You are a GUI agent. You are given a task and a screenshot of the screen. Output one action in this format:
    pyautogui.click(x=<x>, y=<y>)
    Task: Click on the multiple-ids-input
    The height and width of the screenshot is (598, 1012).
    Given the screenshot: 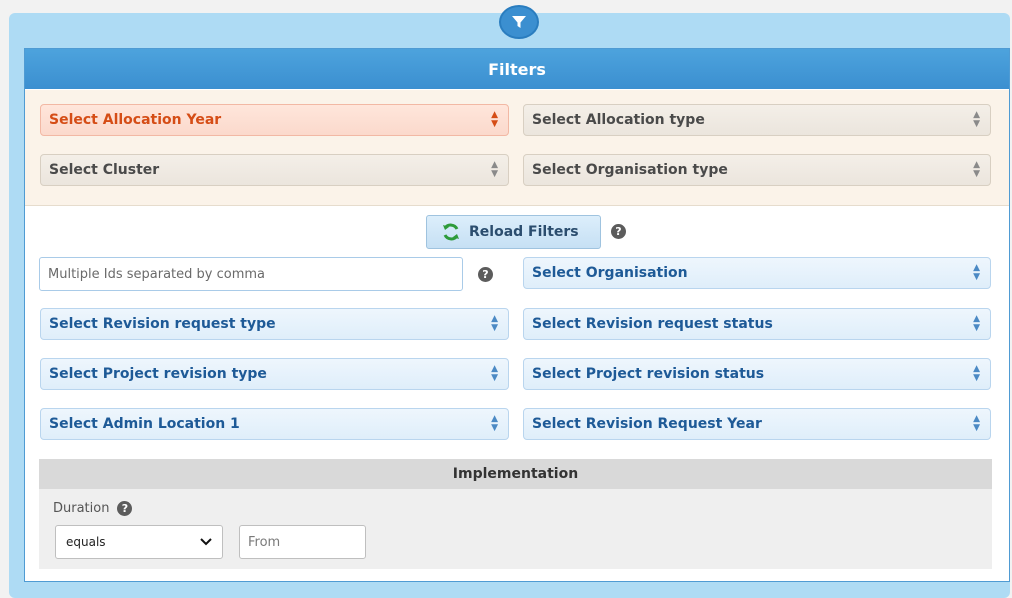 What is the action you would take?
    pyautogui.click(x=251, y=274)
    